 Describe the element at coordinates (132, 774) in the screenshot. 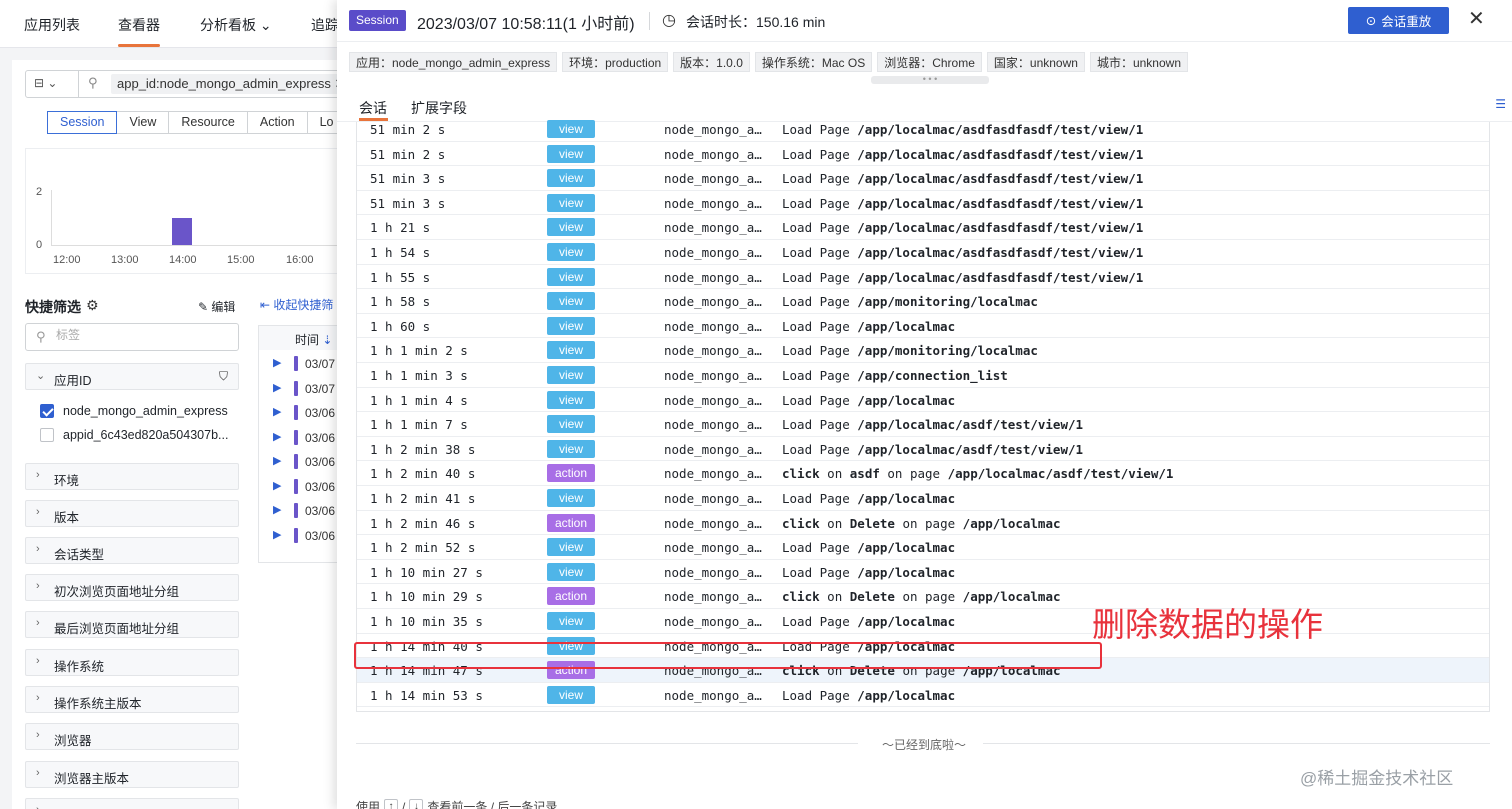

I see `facet-item: › 浏览器主版本` at that location.